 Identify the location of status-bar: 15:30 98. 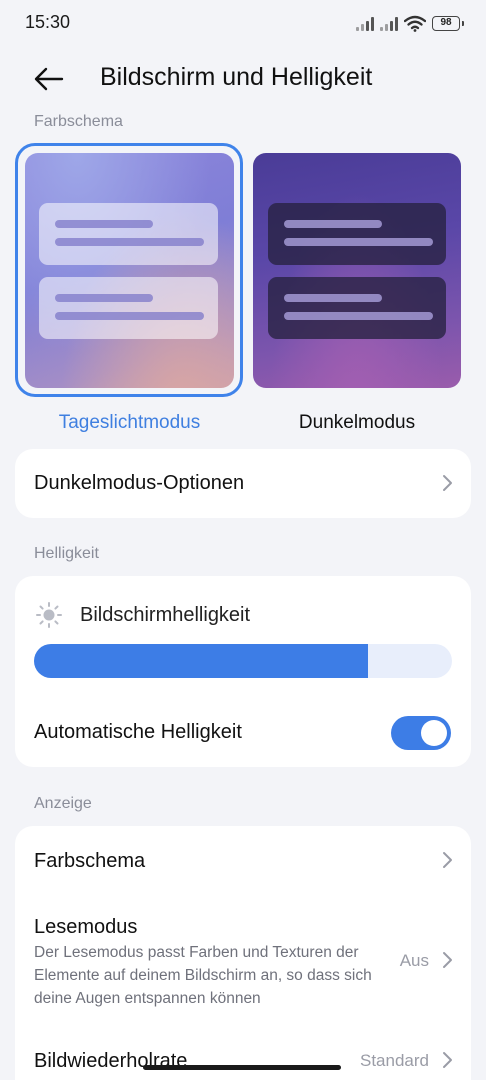
(243, 23).